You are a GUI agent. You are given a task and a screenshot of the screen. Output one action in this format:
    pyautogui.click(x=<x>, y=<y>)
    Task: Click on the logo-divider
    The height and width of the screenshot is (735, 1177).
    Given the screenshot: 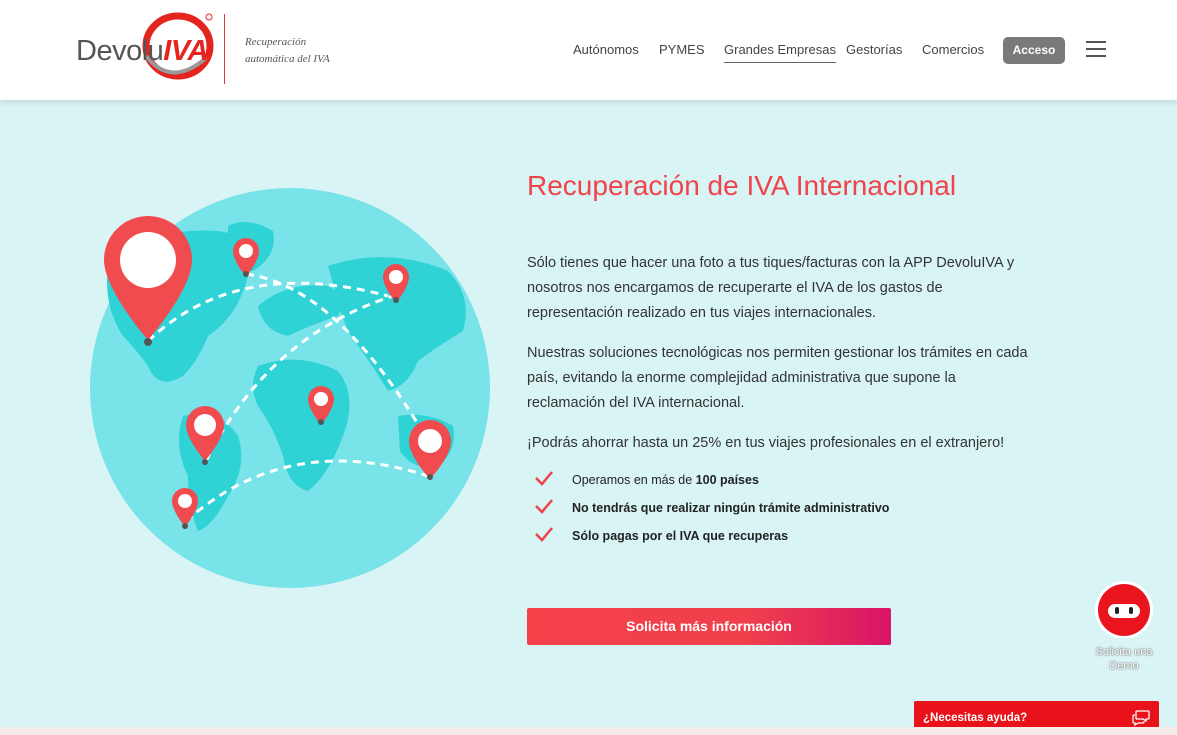 What is the action you would take?
    pyautogui.click(x=224, y=49)
    